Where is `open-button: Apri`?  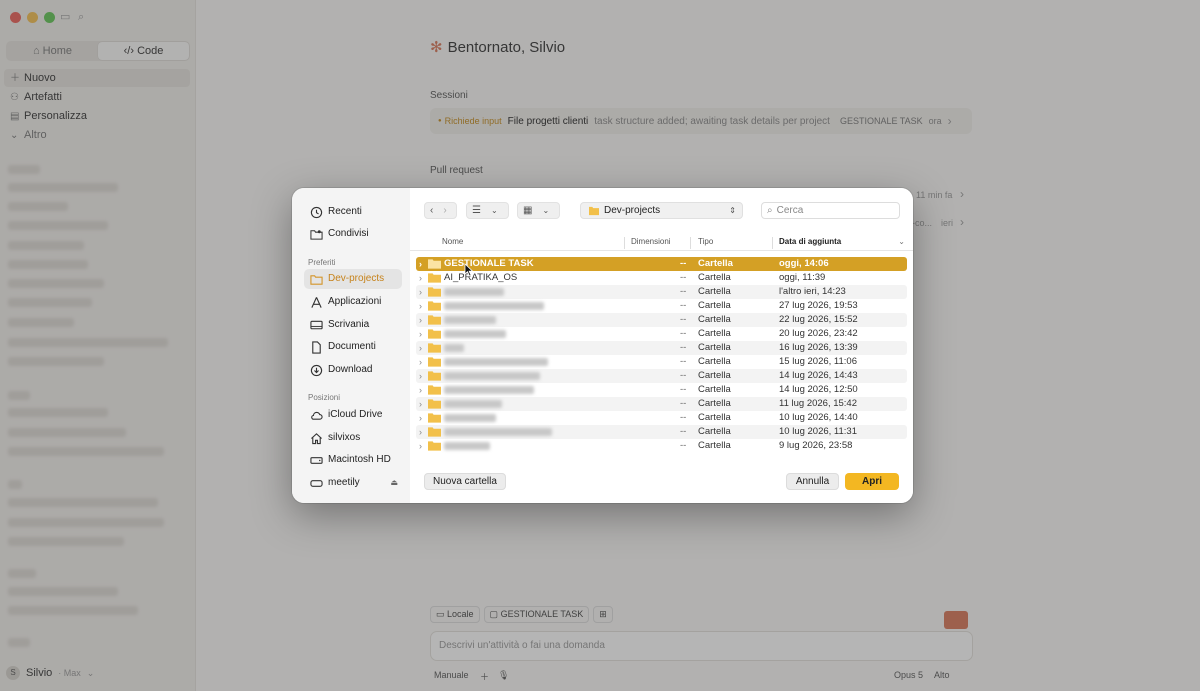 open-button: Apri is located at coordinates (872, 481).